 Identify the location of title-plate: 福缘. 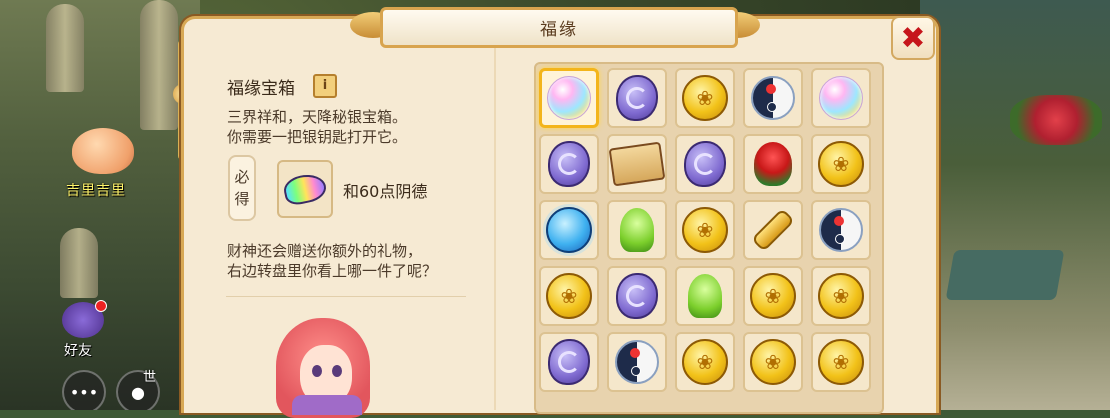
(559, 27).